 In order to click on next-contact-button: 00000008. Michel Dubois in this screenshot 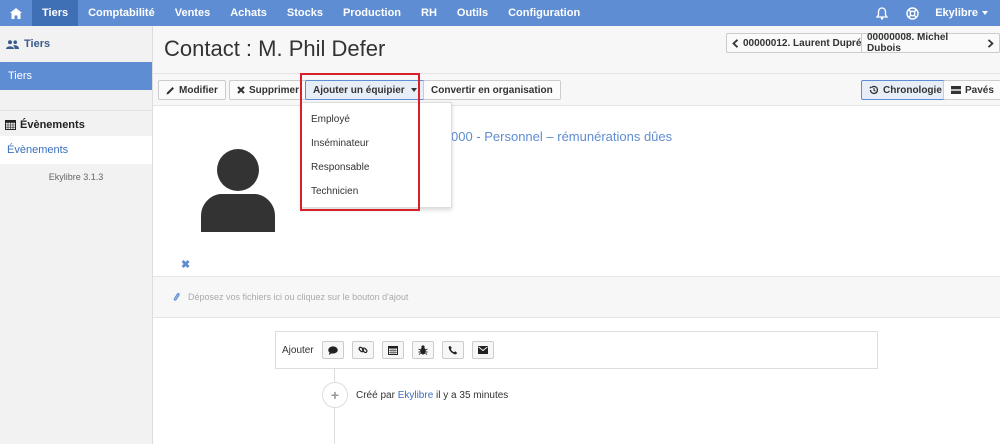, I will do `click(930, 43)`.